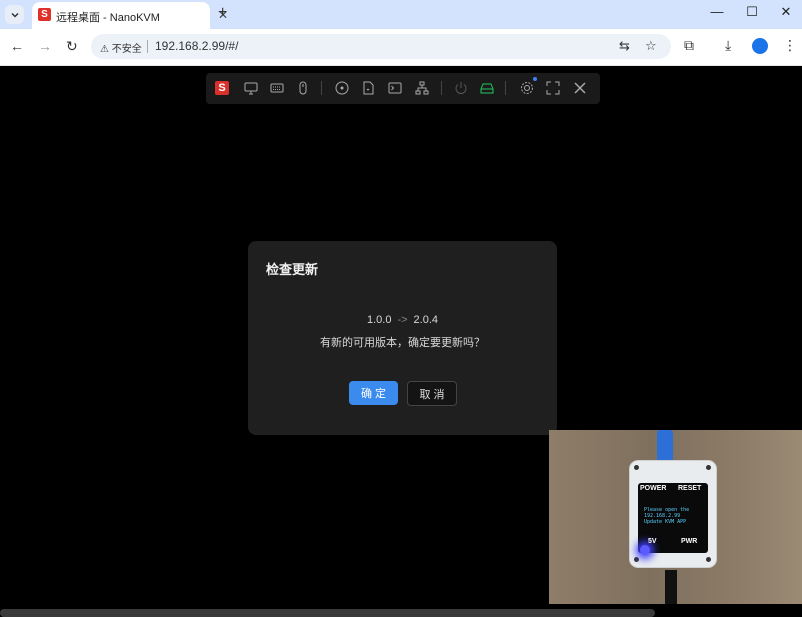 Image resolution: width=802 pixels, height=617 pixels. What do you see at coordinates (717, 11) in the screenshot?
I see `minimize-icon: —` at bounding box center [717, 11].